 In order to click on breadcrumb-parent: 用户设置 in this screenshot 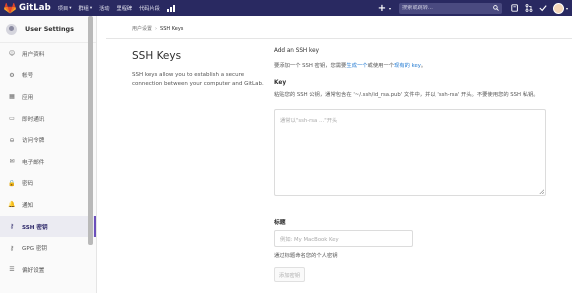, I will do `click(142, 29)`.